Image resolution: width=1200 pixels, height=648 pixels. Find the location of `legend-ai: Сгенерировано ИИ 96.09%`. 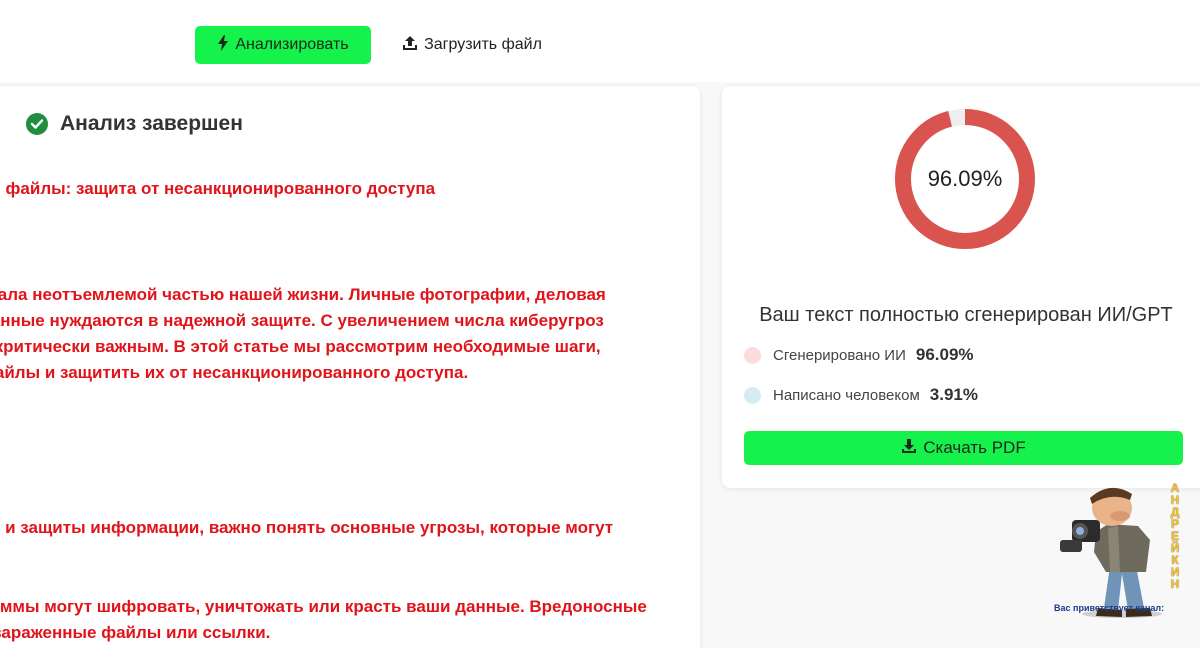

legend-ai: Сгенерировано ИИ 96.09% is located at coordinates (859, 355).